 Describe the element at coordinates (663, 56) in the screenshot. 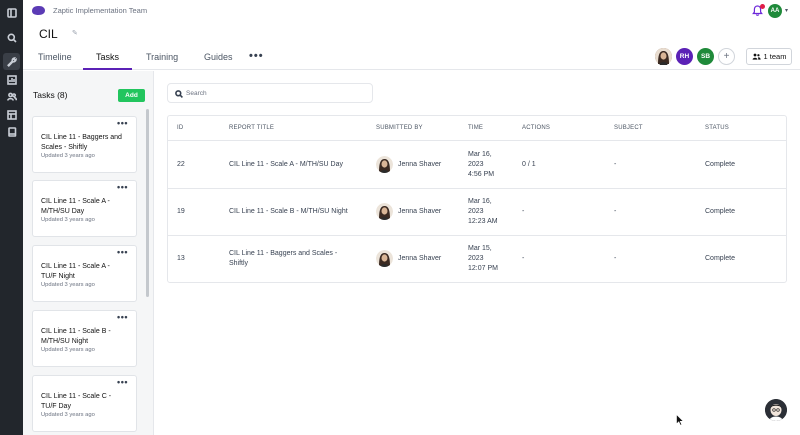

I see `team-member-avatar` at that location.